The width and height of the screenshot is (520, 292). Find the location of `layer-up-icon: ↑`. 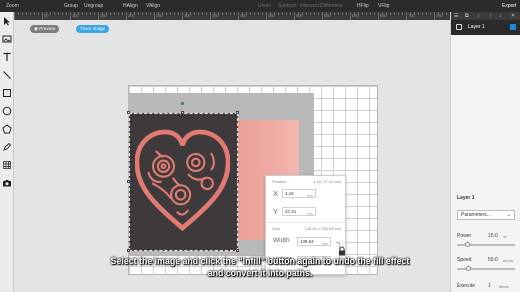

layer-up-icon: ↑ is located at coordinates (490, 16).